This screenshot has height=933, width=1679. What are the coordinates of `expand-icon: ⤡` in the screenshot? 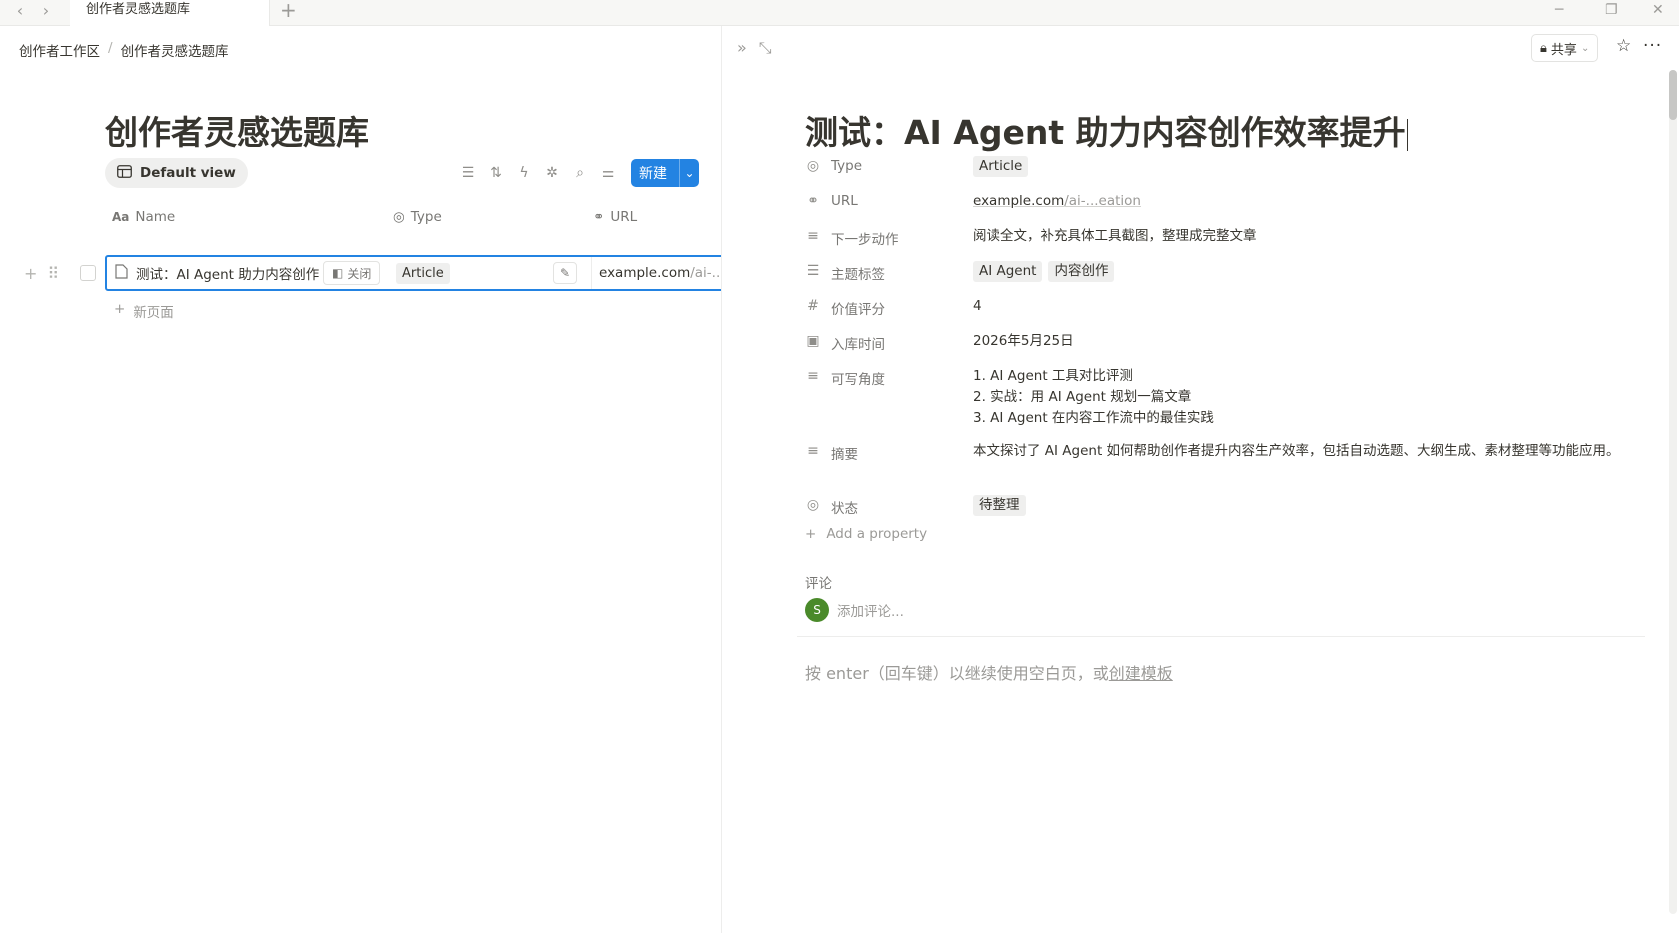 It's located at (765, 48).